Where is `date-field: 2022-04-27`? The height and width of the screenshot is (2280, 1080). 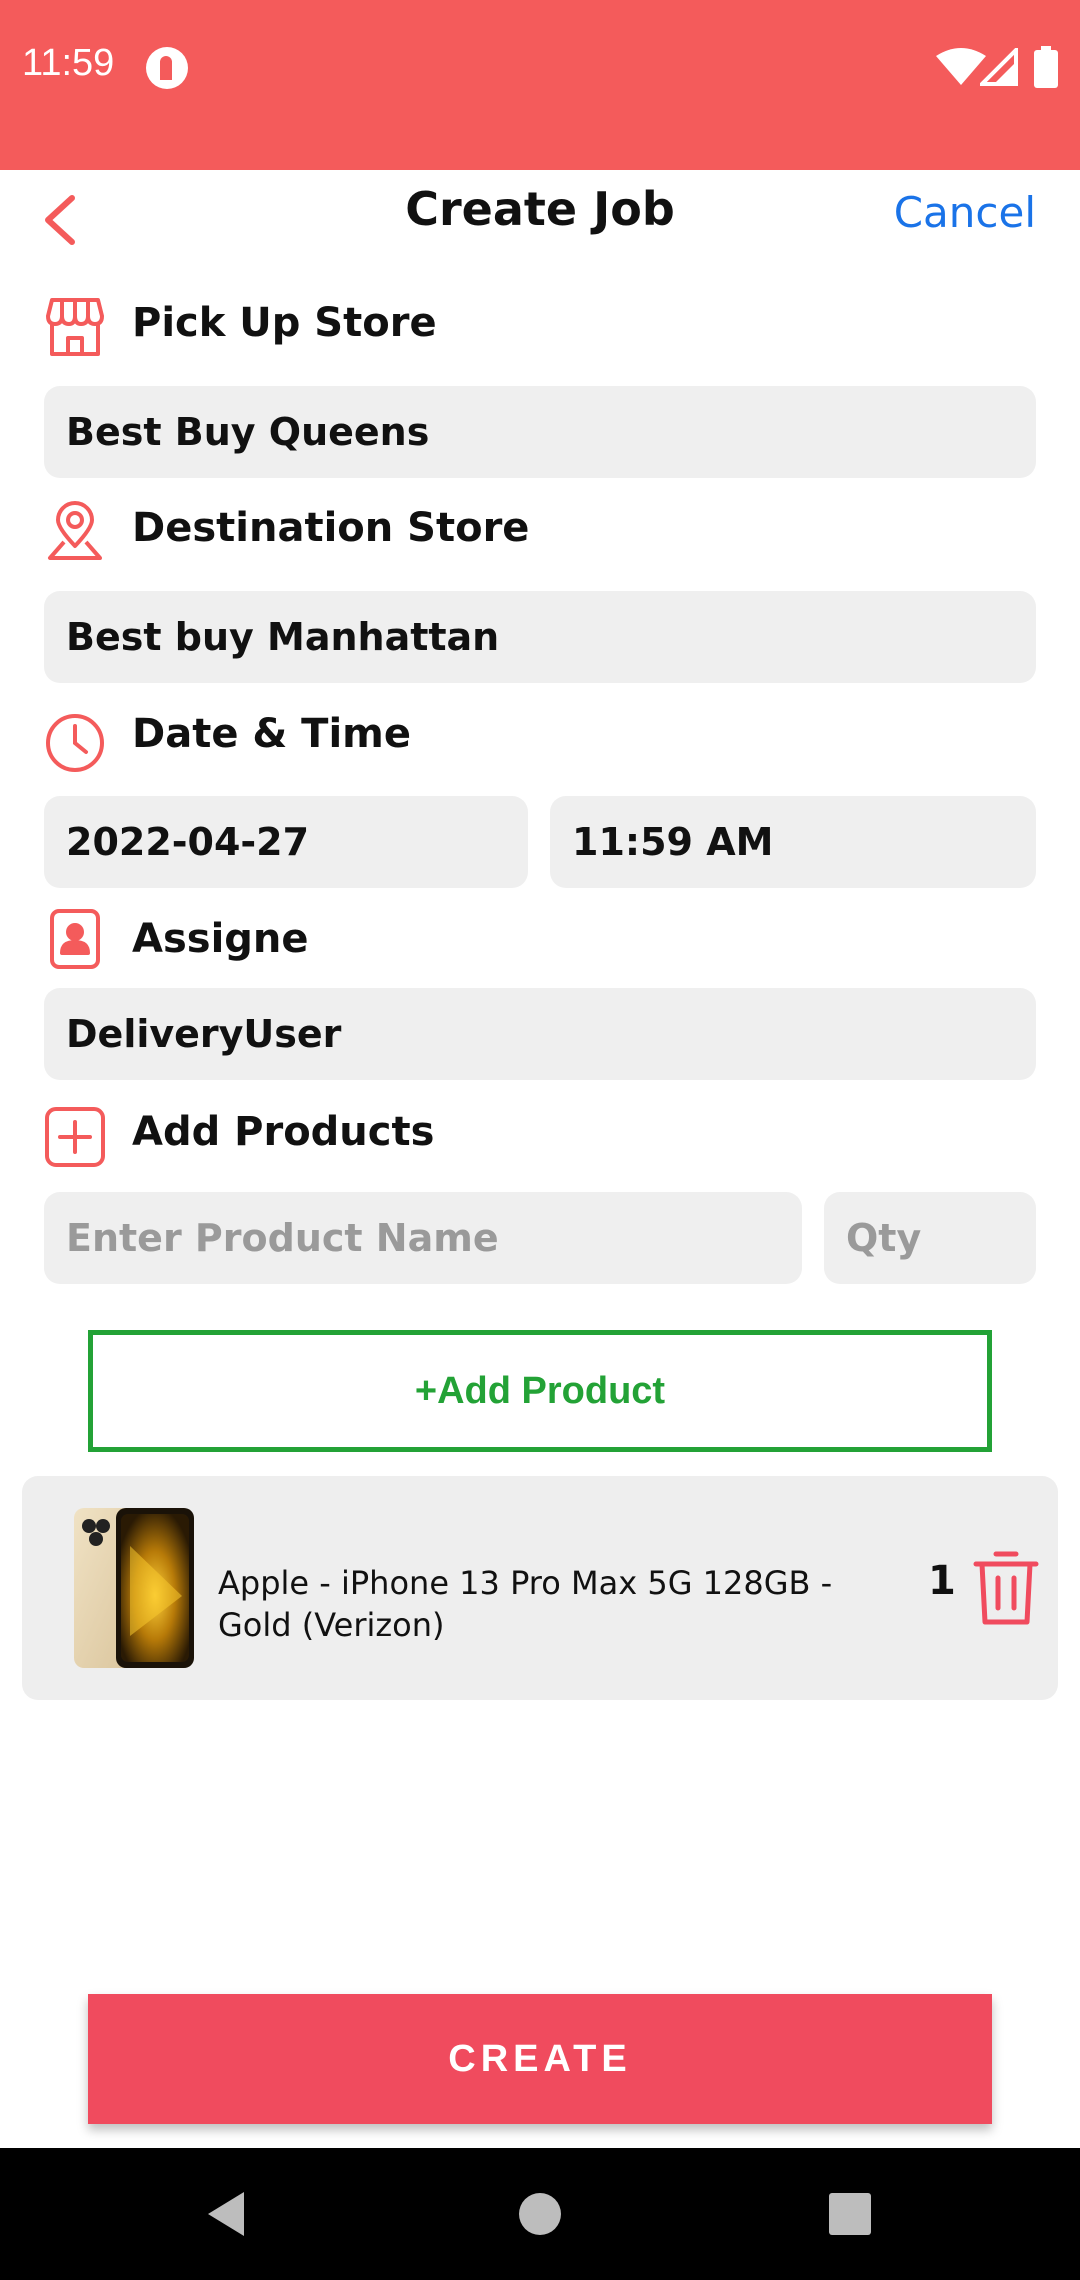
date-field: 2022-04-27 is located at coordinates (286, 842).